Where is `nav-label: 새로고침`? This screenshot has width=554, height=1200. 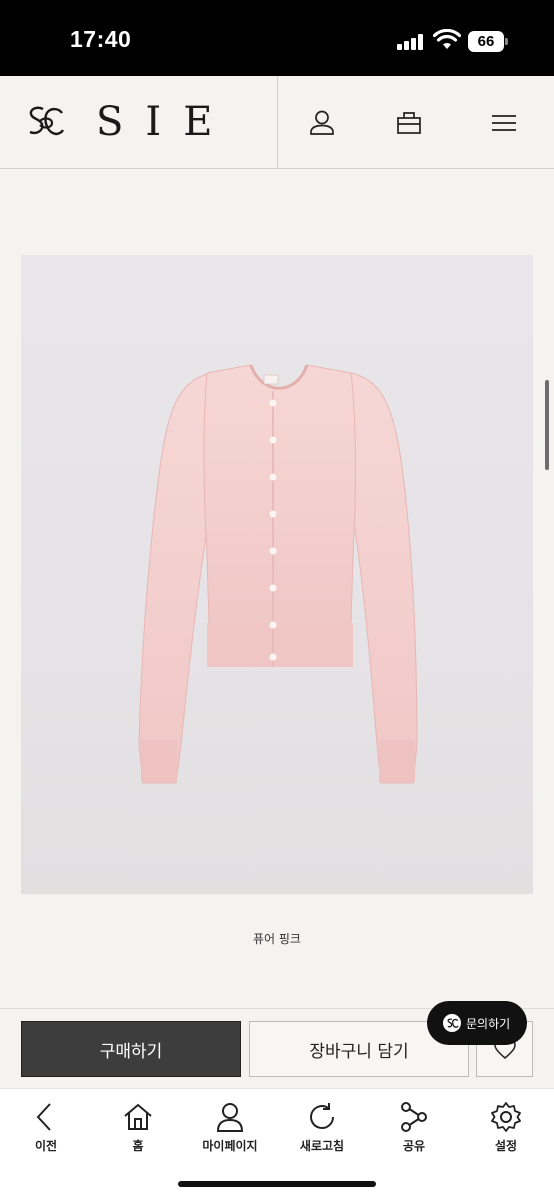 nav-label: 새로고침 is located at coordinates (322, 1146).